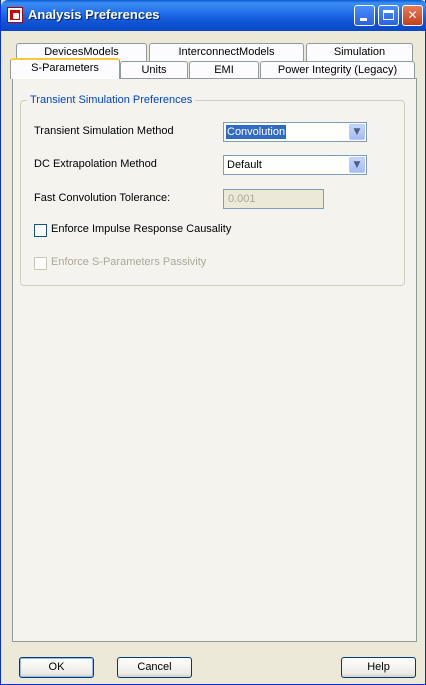  I want to click on title-bar: Analysis Preferences ✕, so click(213, 15).